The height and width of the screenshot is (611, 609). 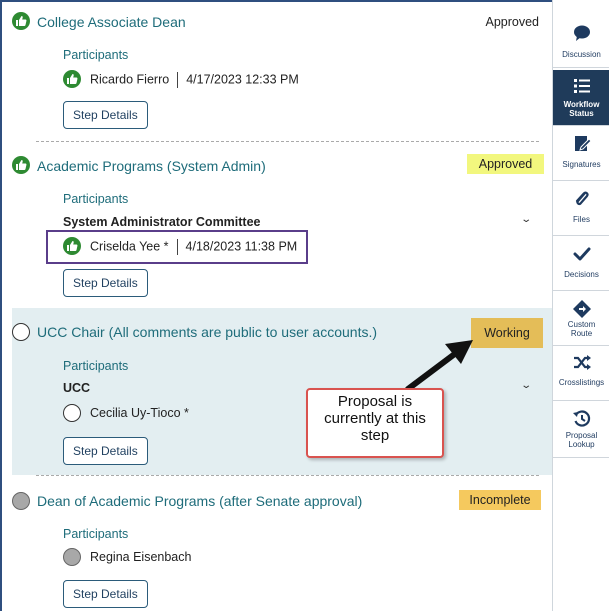 I want to click on annotation-callout: Proposal is currently at this step, so click(x=375, y=423).